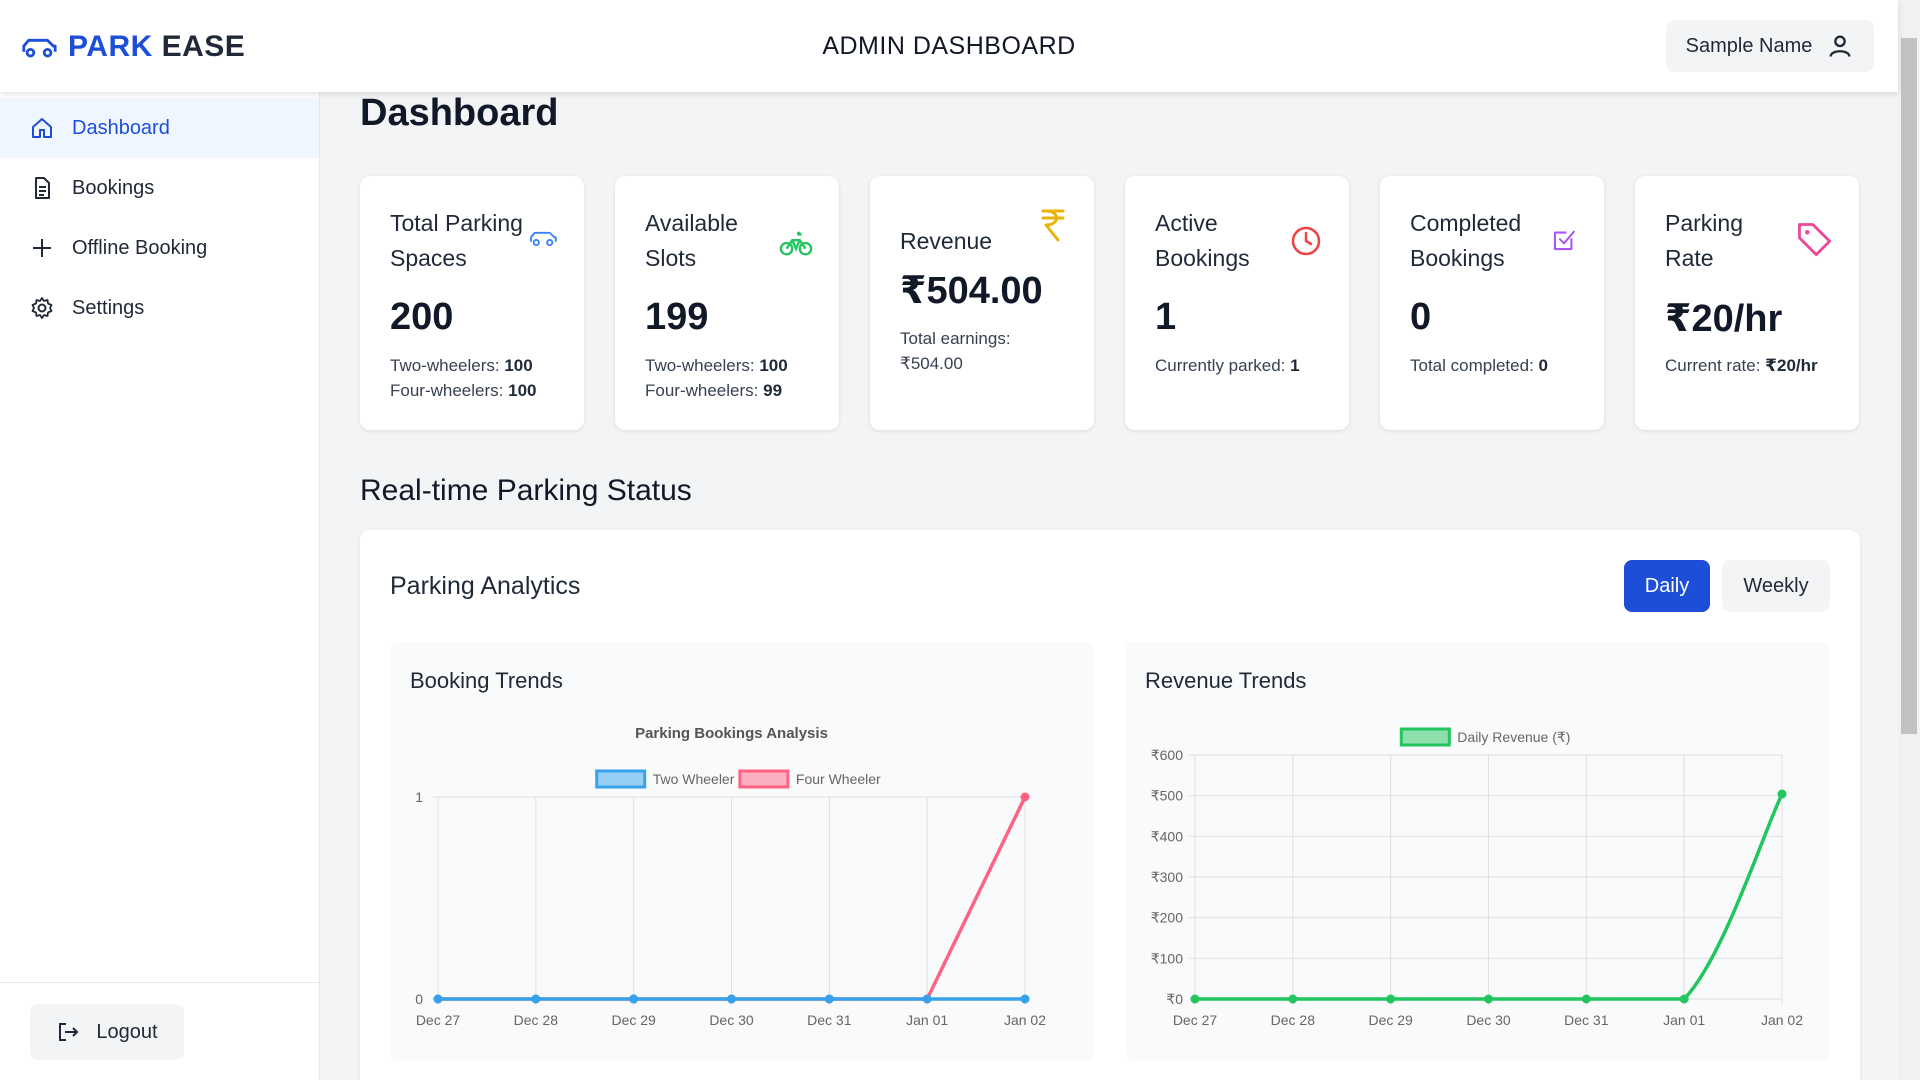 Image resolution: width=1920 pixels, height=1080 pixels. Describe the element at coordinates (949, 46) in the screenshot. I see `top-header: PARK EASE ADMIN DASHBOARD Sample Name` at that location.